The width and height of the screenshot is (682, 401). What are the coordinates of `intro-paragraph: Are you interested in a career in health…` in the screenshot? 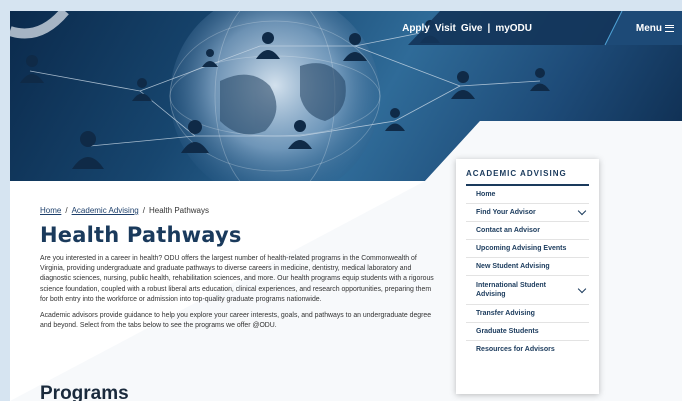 It's located at (237, 279).